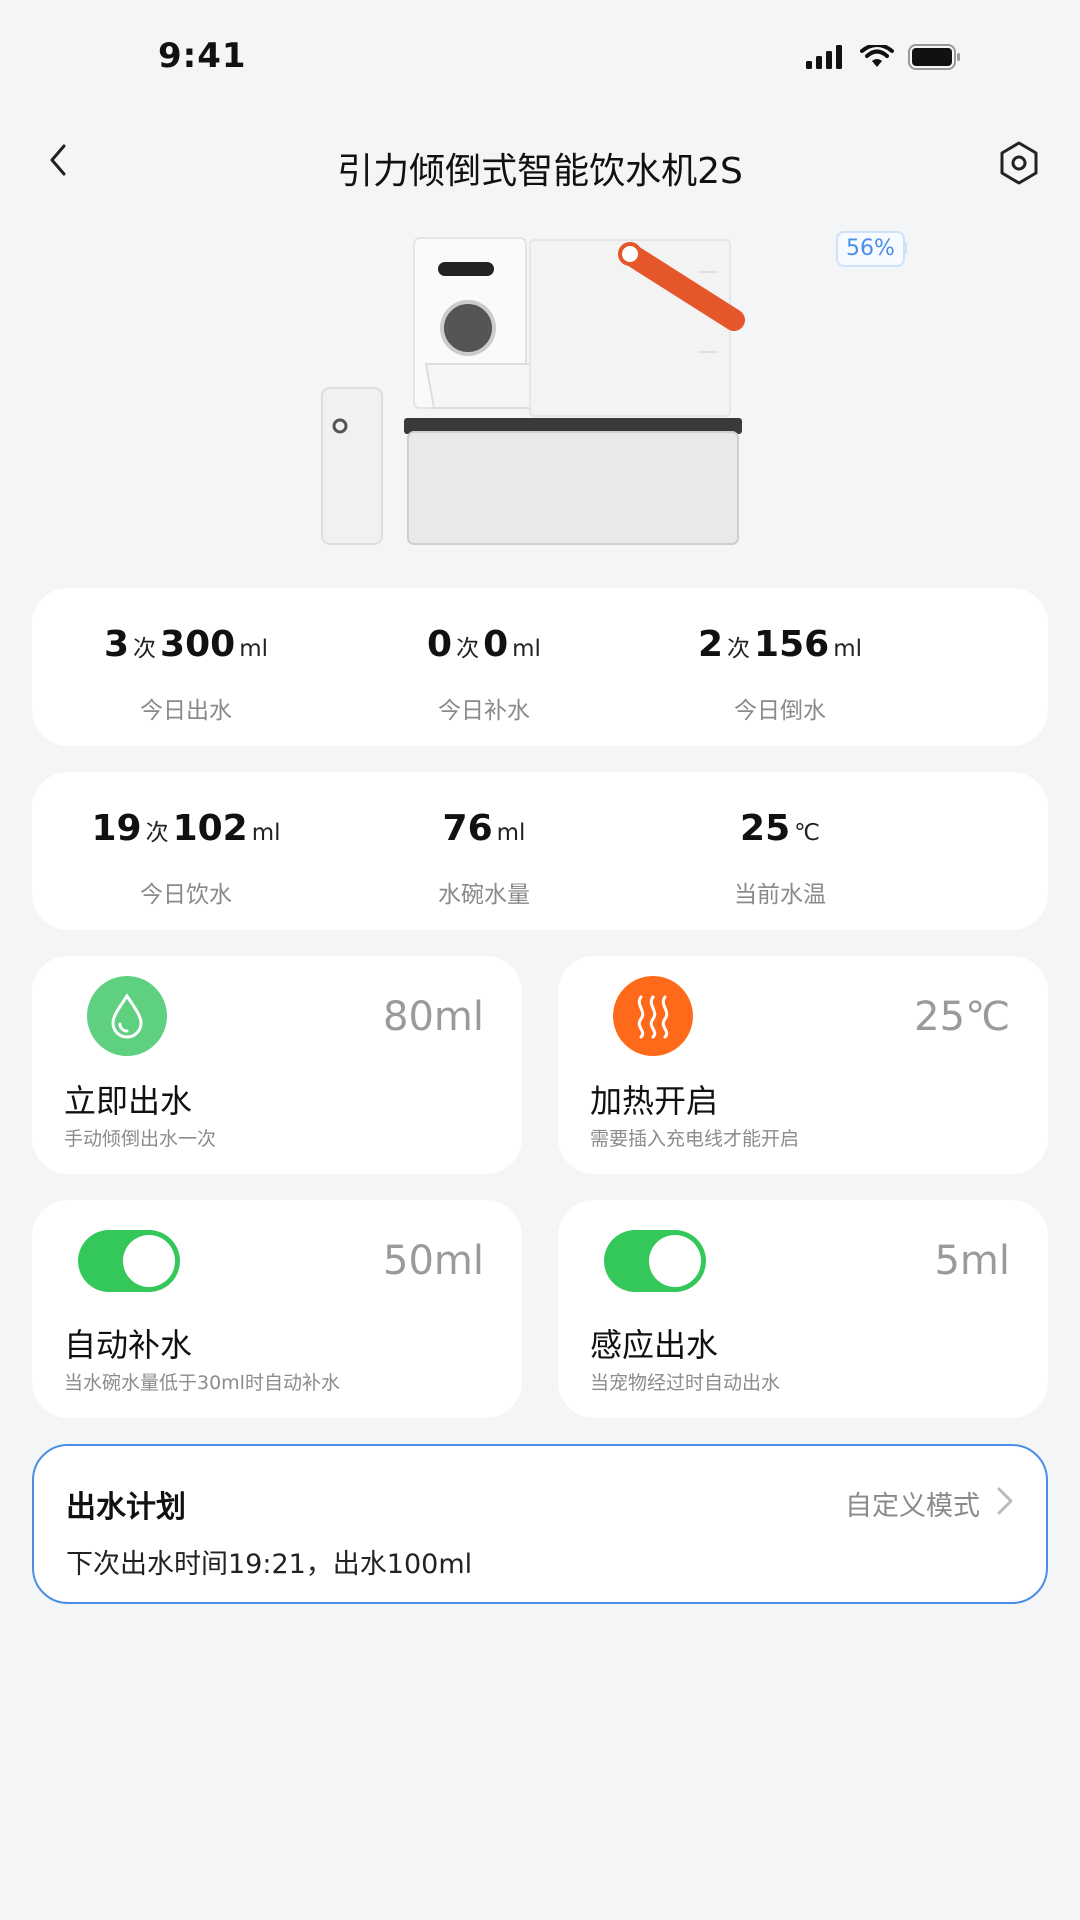 The image size is (1080, 1920). Describe the element at coordinates (540, 171) in the screenshot. I see `page-title: 引力倾倒式智能饮水机2S` at that location.